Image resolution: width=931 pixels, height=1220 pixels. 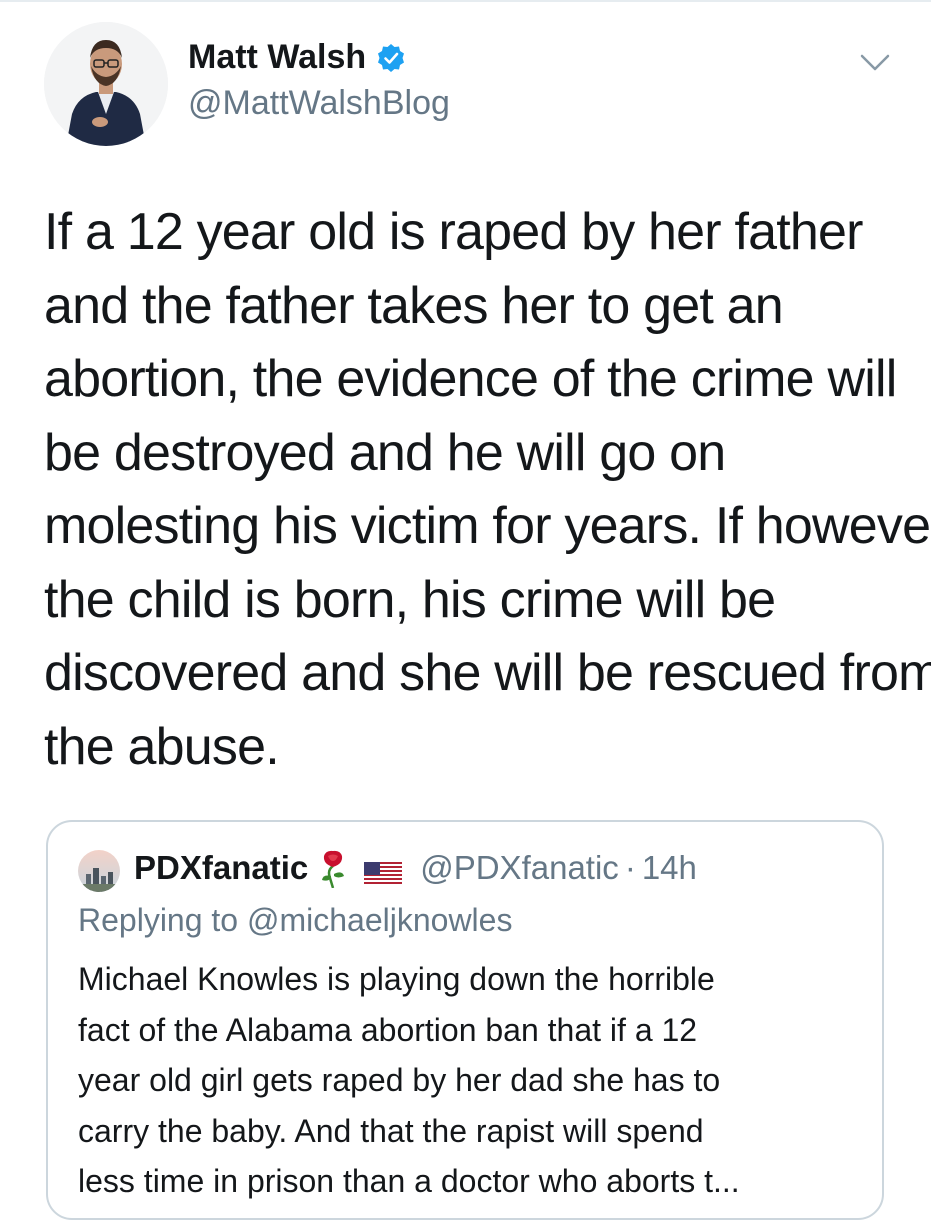 What do you see at coordinates (415, 868) in the screenshot?
I see `quoted-header: PDXfanatic @PDXfanatic · 14h` at bounding box center [415, 868].